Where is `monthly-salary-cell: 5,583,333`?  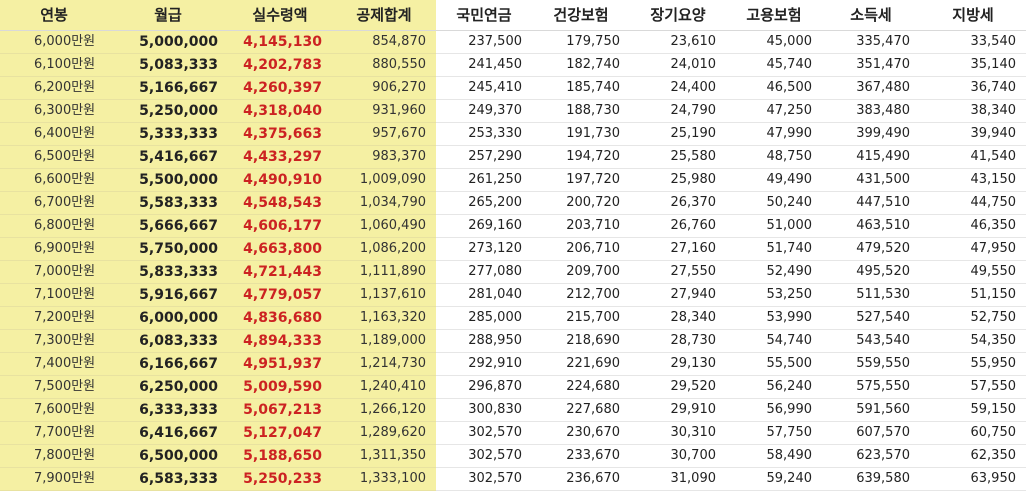
monthly-salary-cell: 5,583,333 is located at coordinates (168, 203).